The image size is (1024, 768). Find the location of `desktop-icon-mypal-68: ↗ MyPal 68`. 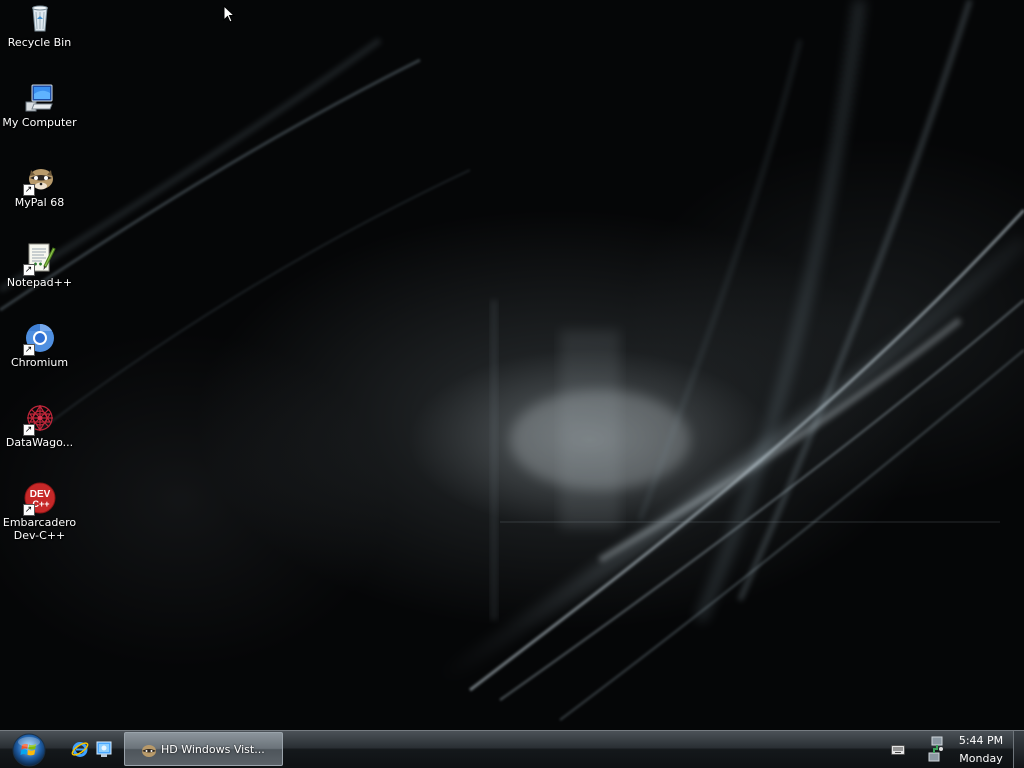

desktop-icon-mypal-68: ↗ MyPal 68 is located at coordinates (39, 185).